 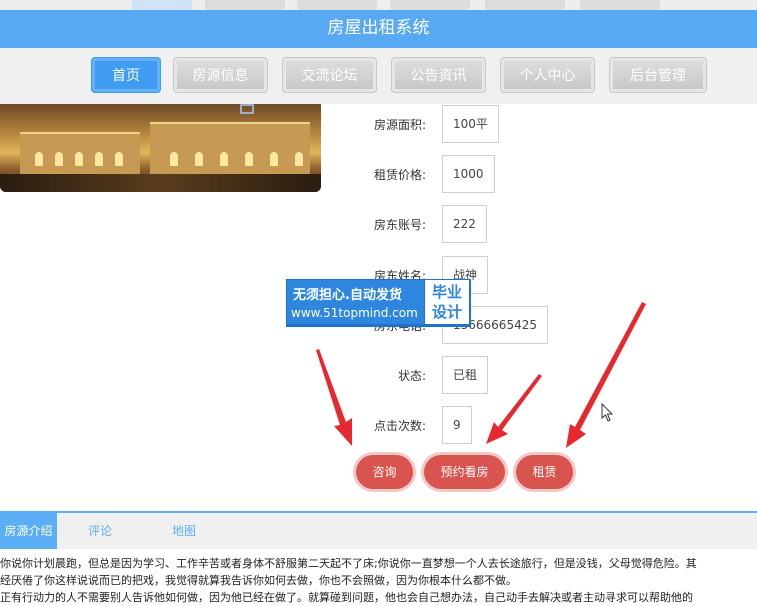 What do you see at coordinates (100, 531) in the screenshot?
I see `tab-comments: 评论` at bounding box center [100, 531].